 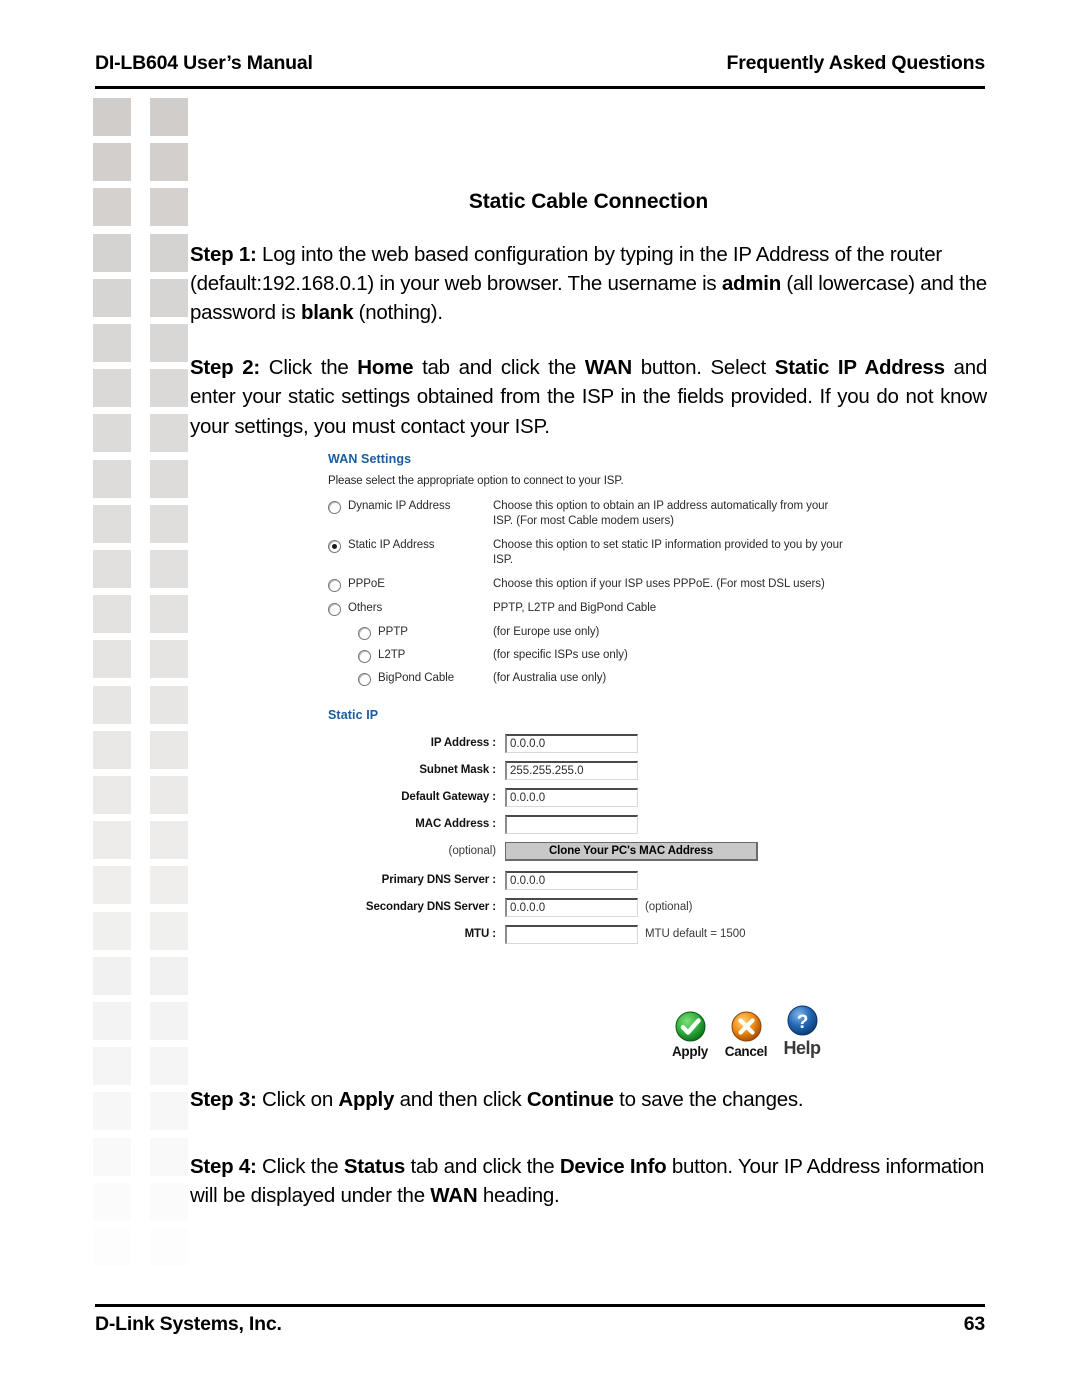 What do you see at coordinates (410, 584) in the screenshot?
I see `radio-cell: PPPoE` at bounding box center [410, 584].